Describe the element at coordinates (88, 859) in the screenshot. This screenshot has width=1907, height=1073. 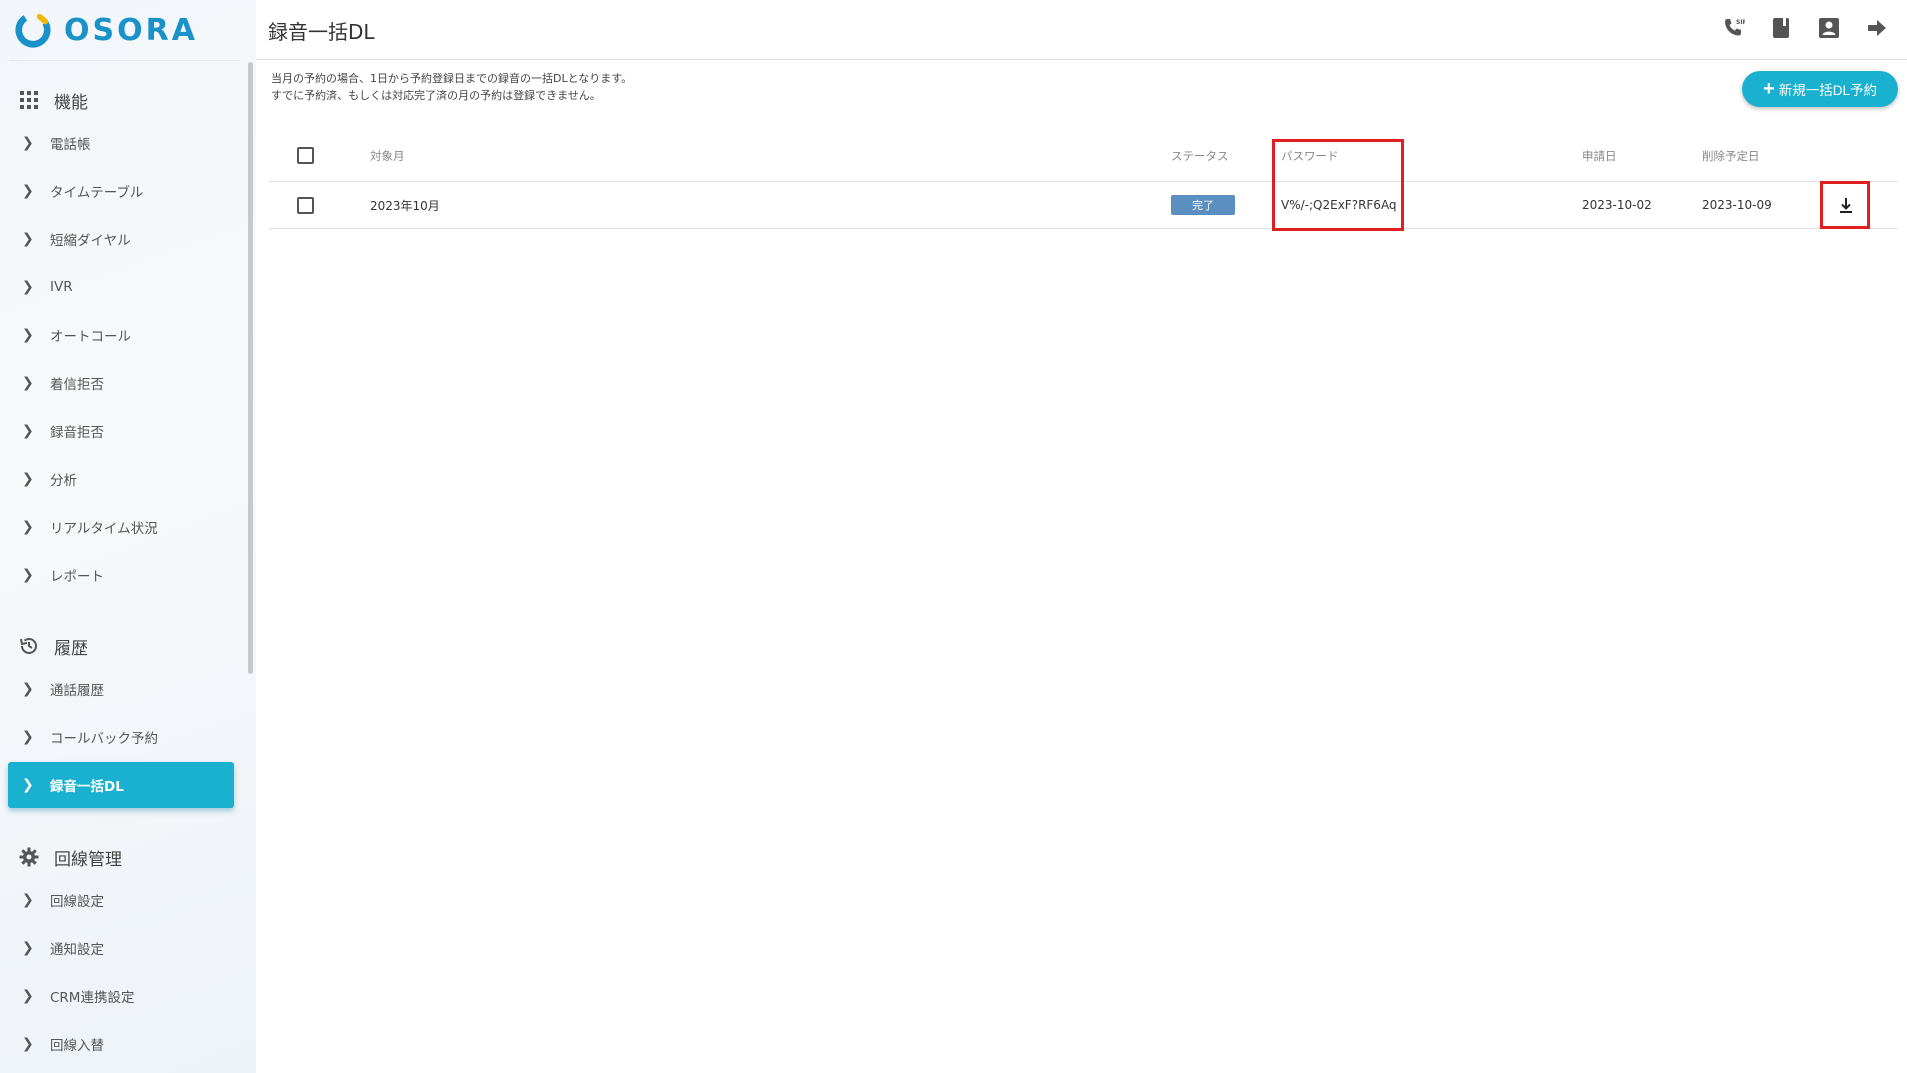
I see `section-label: 回線管理` at that location.